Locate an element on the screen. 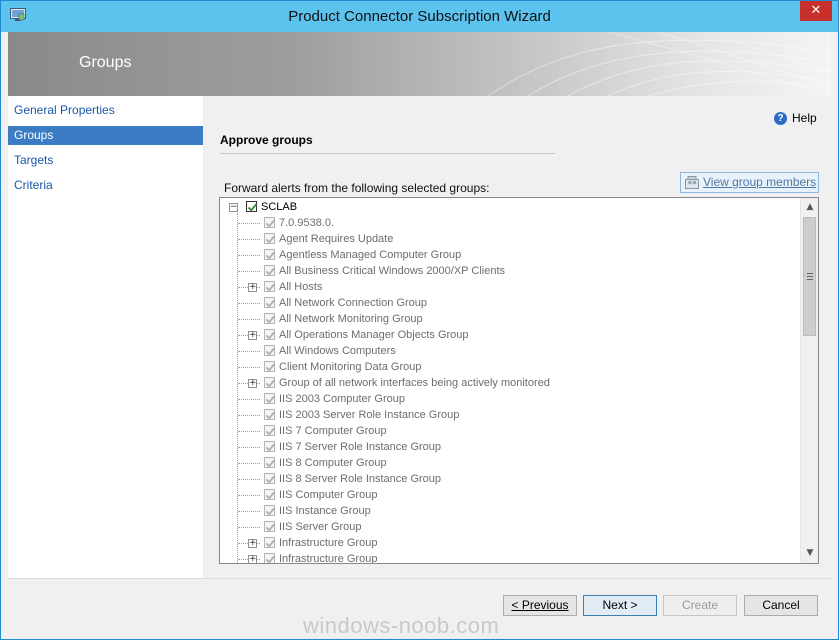 The image size is (839, 640). tree-row: IIS Server Group is located at coordinates (500, 527).